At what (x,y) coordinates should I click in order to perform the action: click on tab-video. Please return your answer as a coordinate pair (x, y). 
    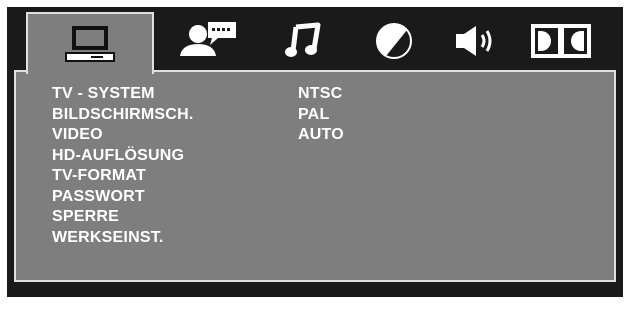
    Looking at the image, I should click on (394, 41).